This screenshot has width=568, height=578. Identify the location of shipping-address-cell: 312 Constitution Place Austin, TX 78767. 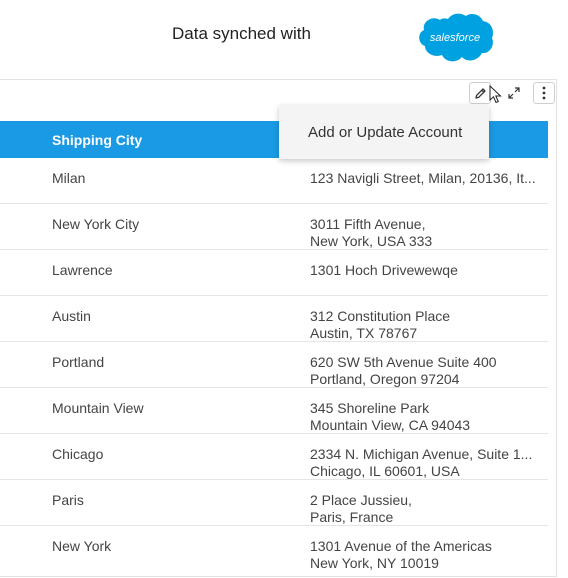
(423, 325).